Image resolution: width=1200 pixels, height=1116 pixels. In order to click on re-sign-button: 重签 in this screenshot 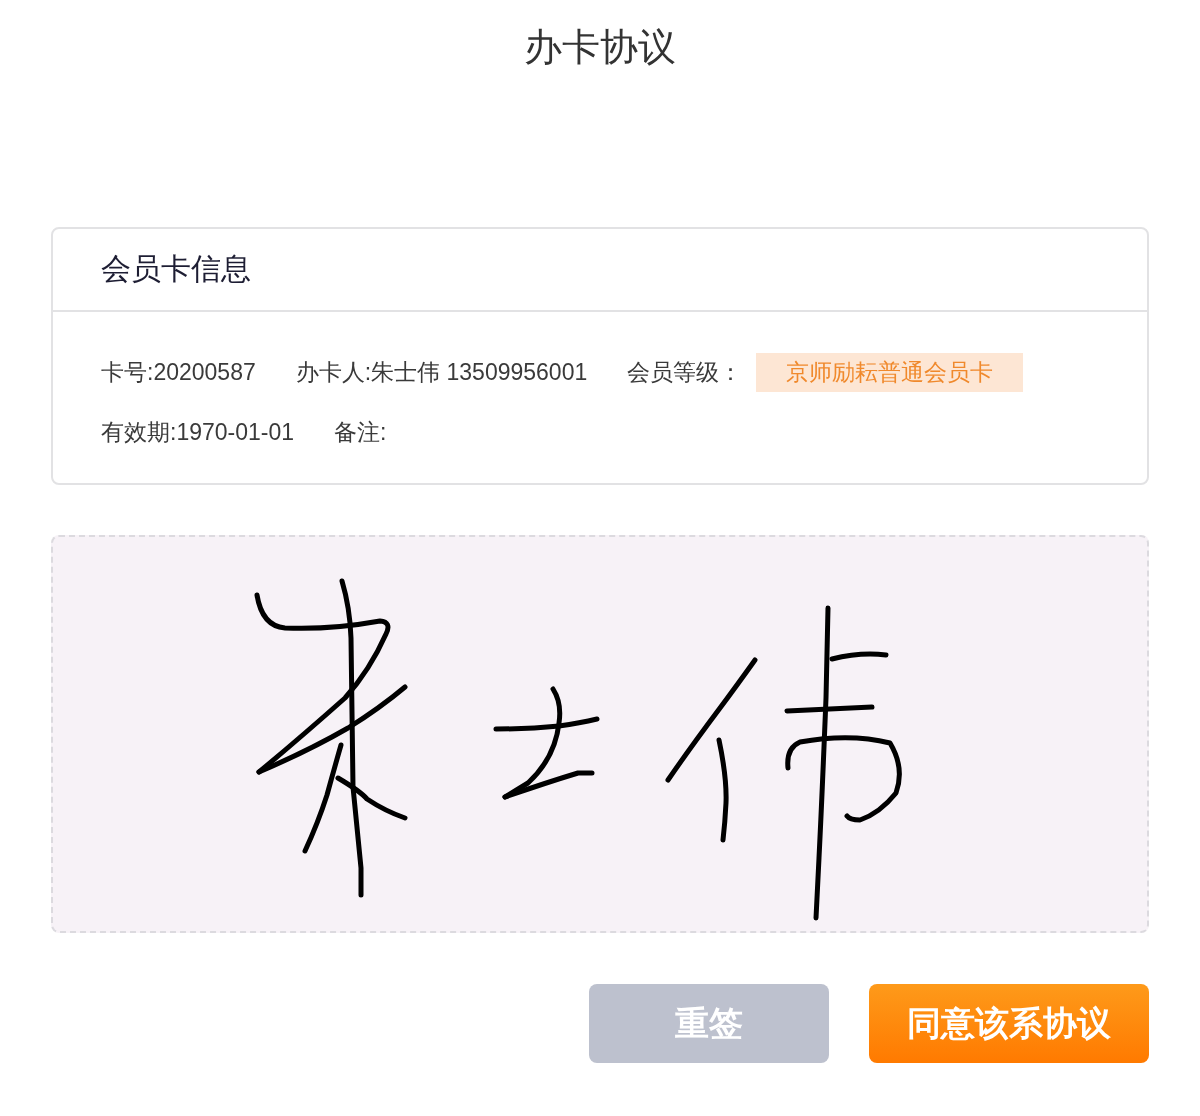, I will do `click(709, 1023)`.